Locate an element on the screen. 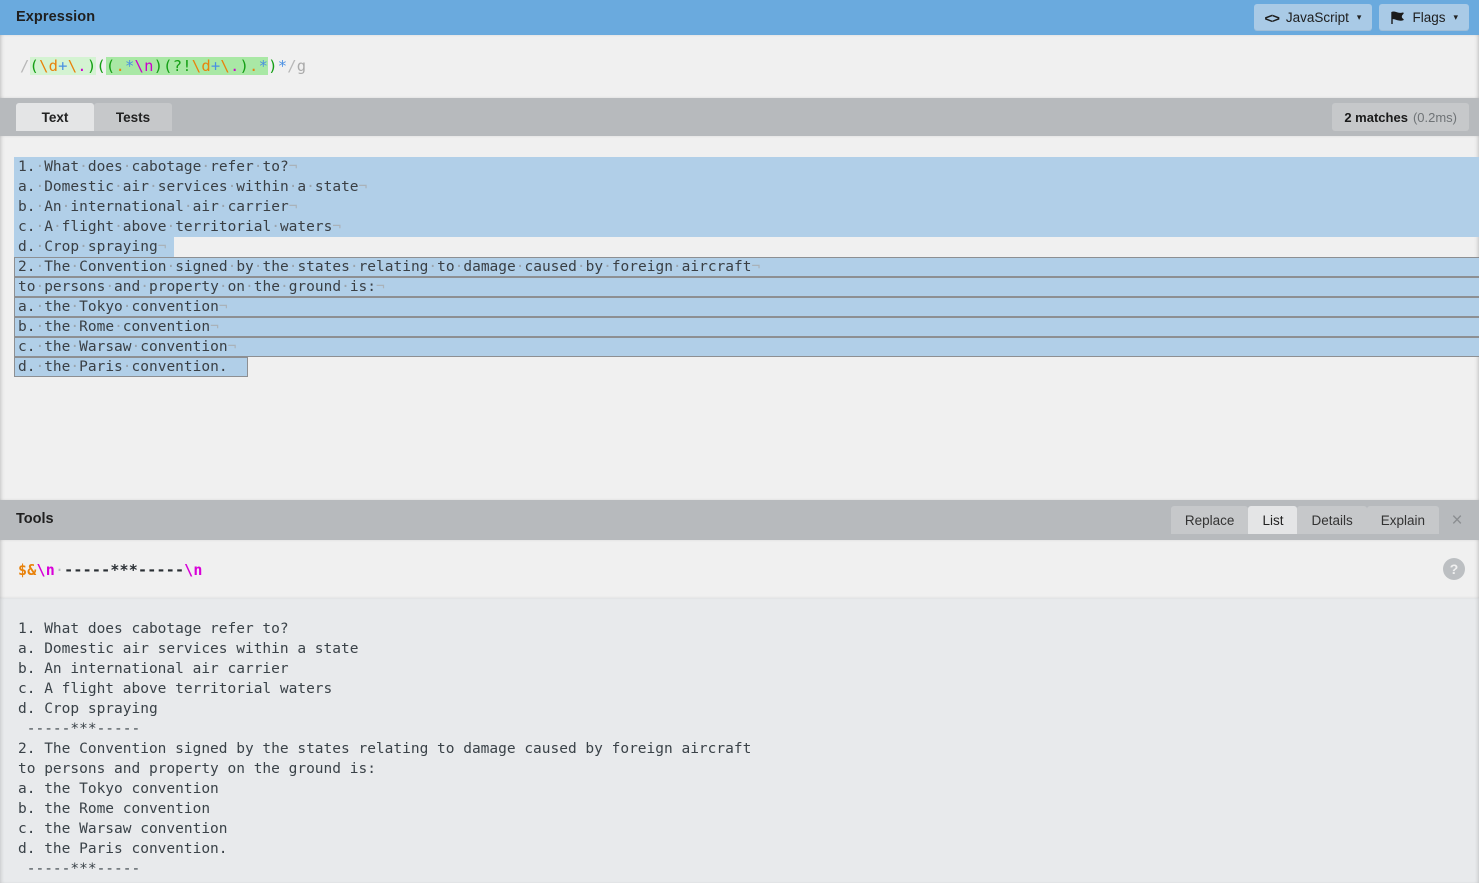  regex-token-24: g is located at coordinates (301, 66).